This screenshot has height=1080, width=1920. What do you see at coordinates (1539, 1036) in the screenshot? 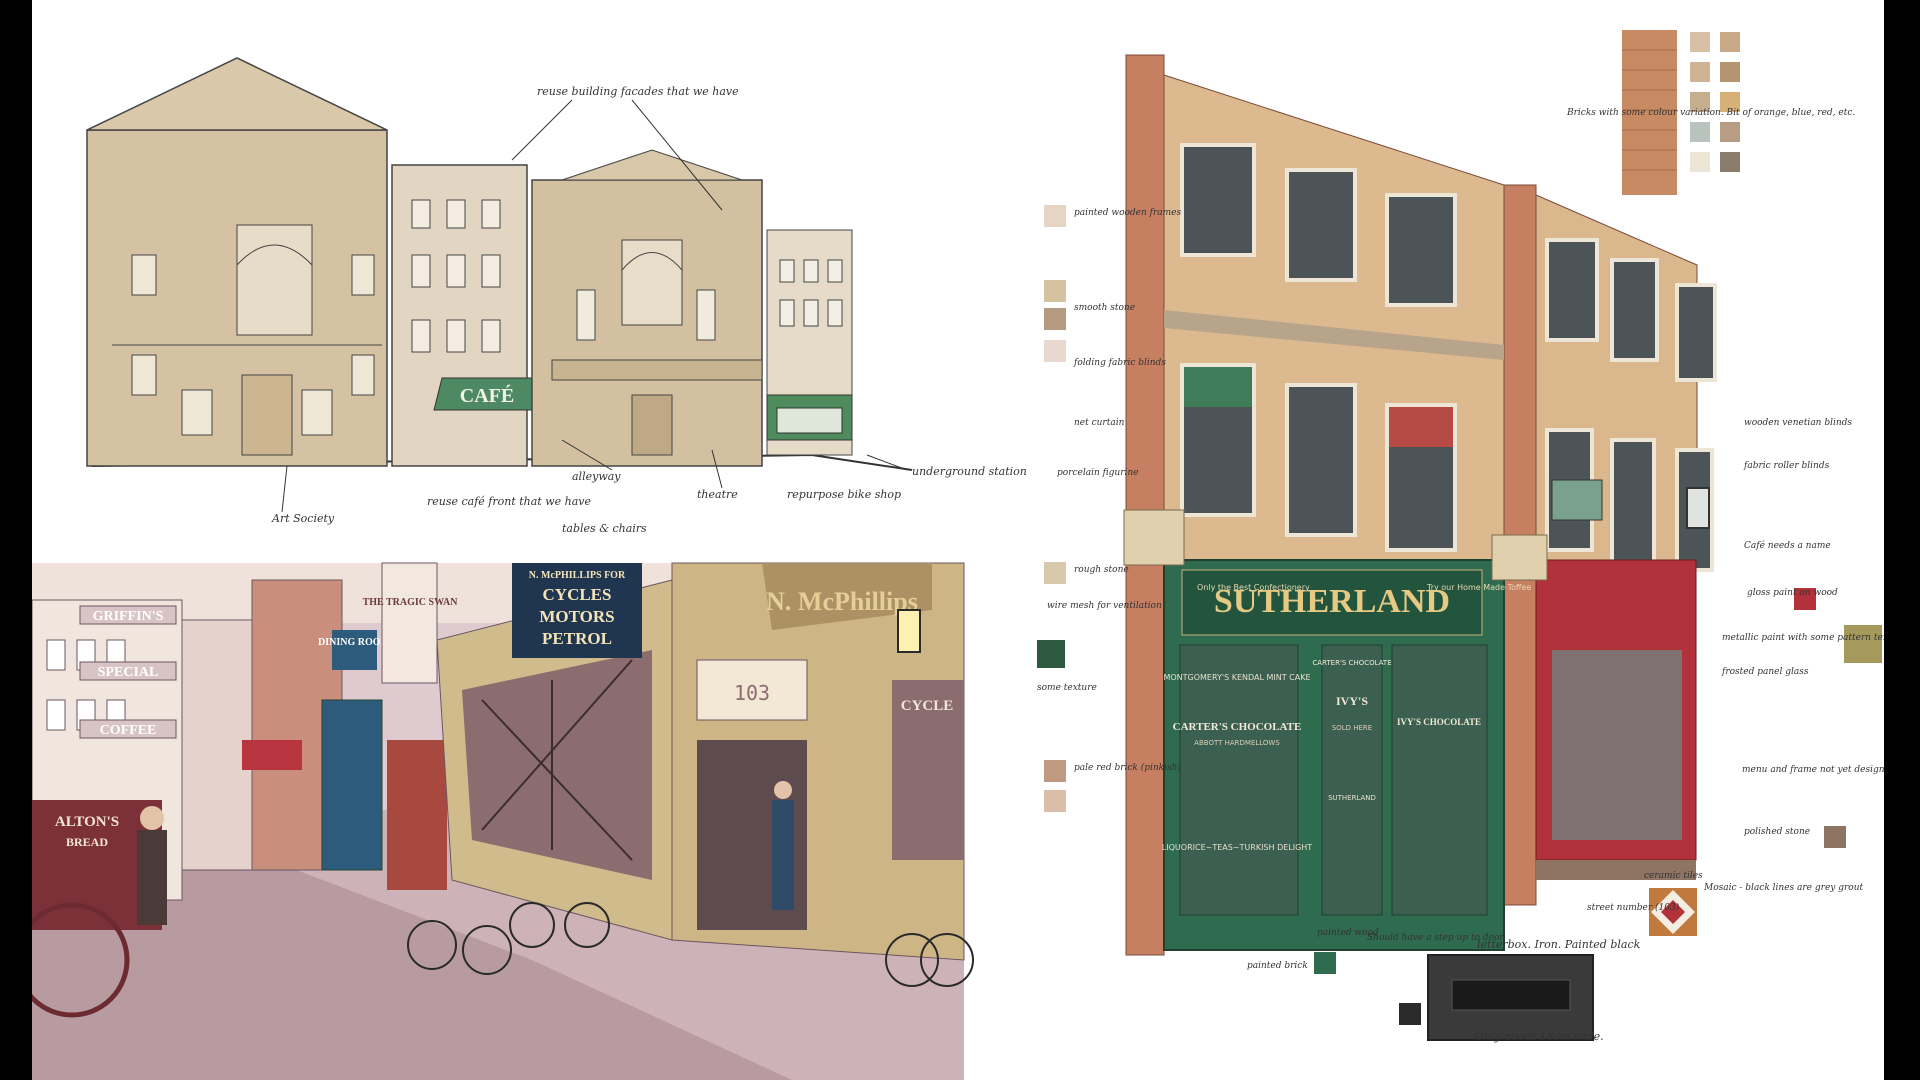
I see `note-only-18cm: Only about 18cm wide.` at bounding box center [1539, 1036].